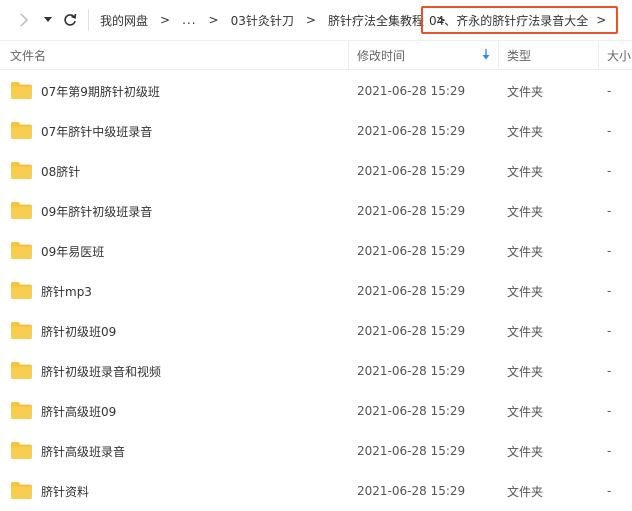  I want to click on file-row: 脐针初级班录音和视频 2021-06-28 15:29 文件夹 -, so click(316, 371).